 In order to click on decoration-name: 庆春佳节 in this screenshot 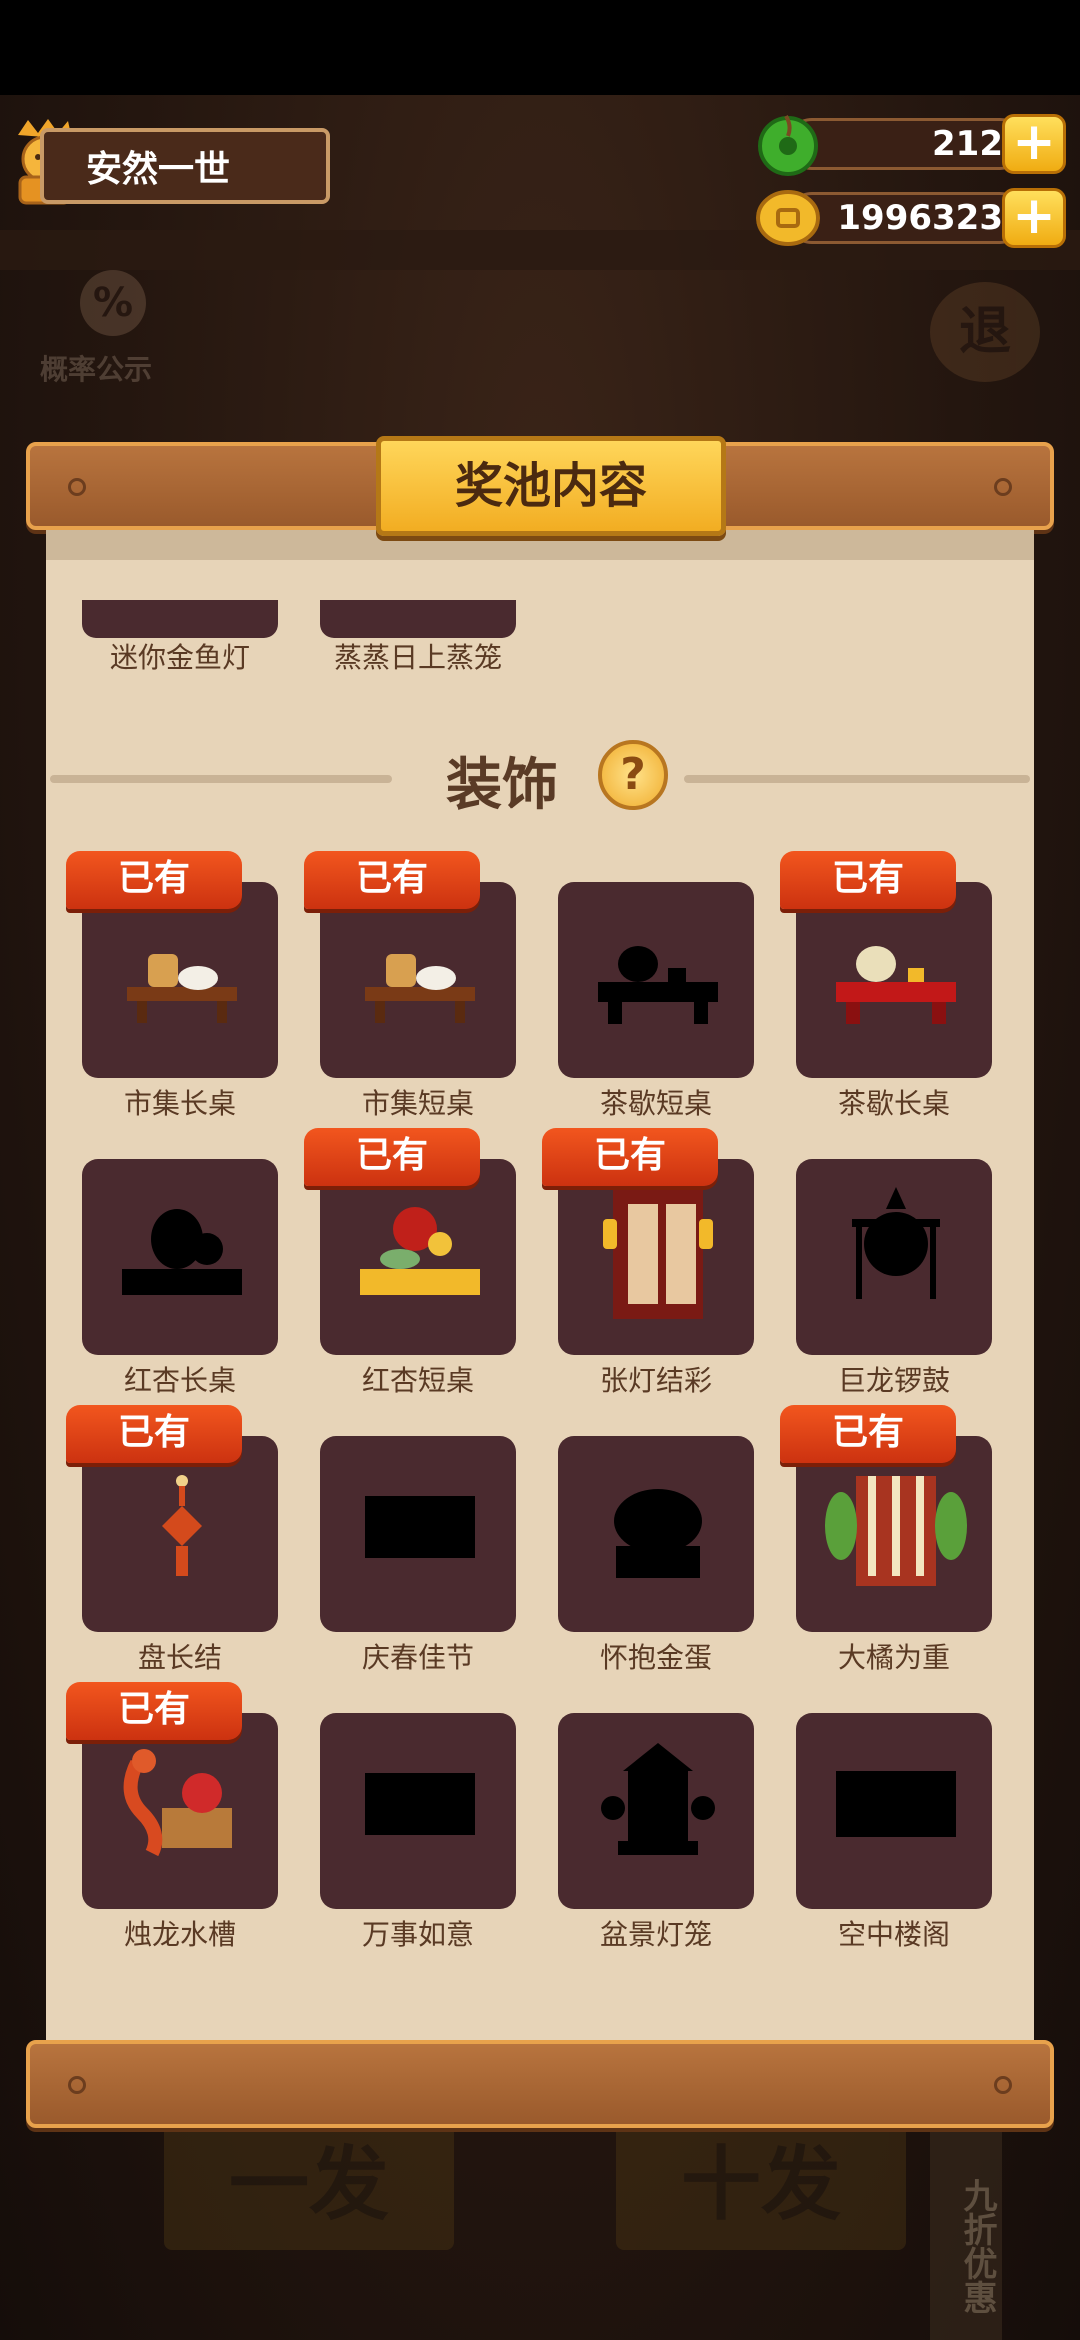, I will do `click(417, 1657)`.